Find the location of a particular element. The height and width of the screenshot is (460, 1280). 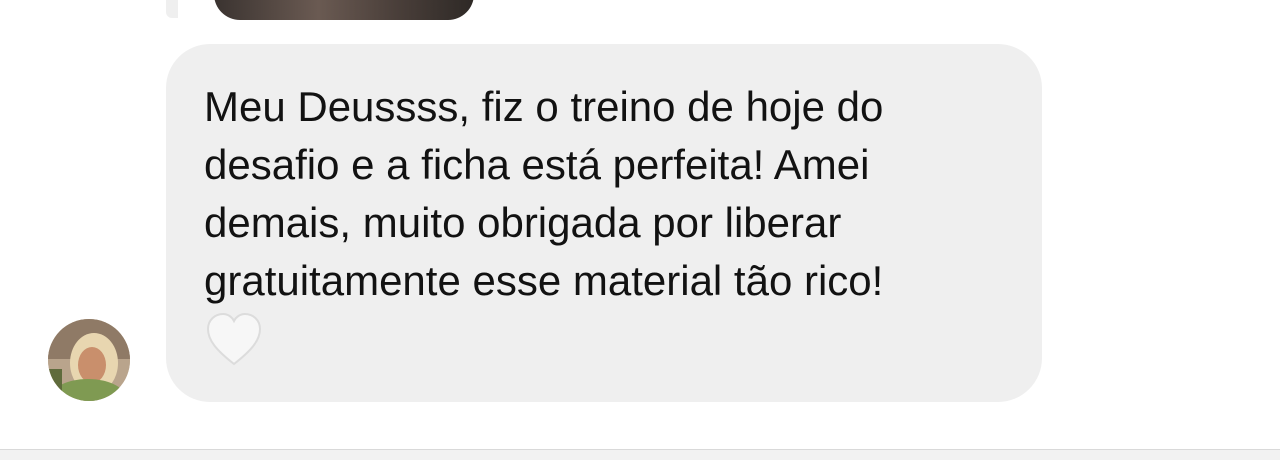

bottom-divider is located at coordinates (640, 454).